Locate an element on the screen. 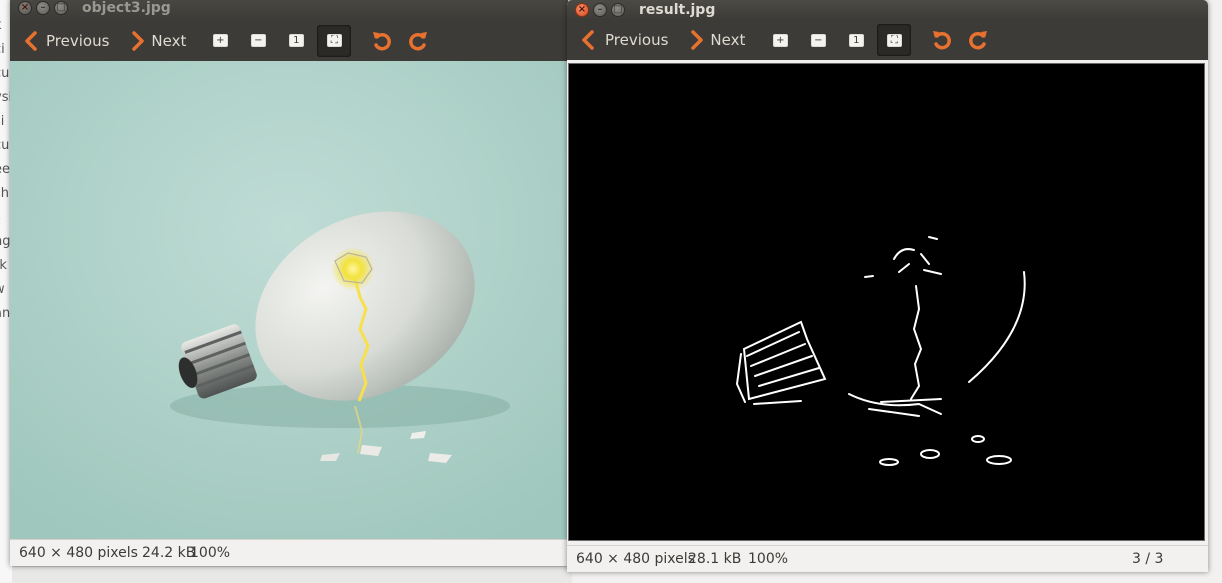 This screenshot has height=583, width=1222. statusbar: 640 × 480 pixels 24.2 kB 100% is located at coordinates (289, 552).